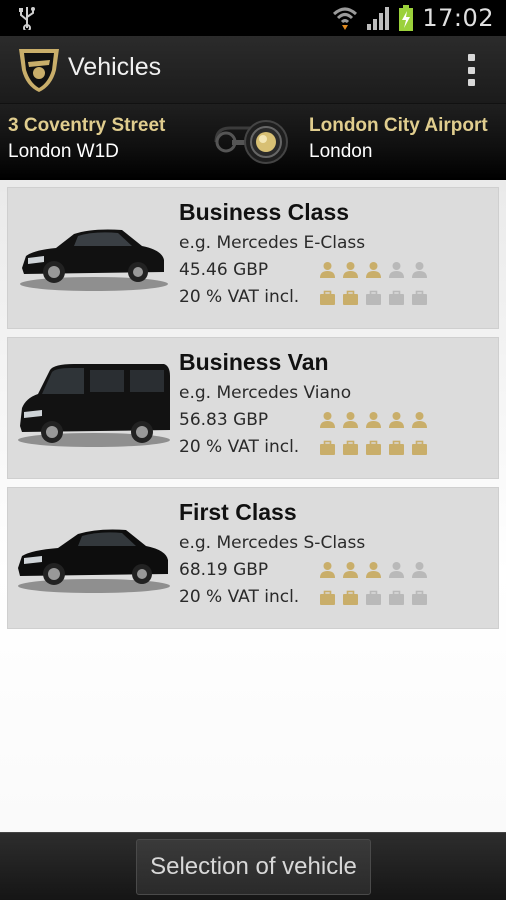 This screenshot has height=900, width=506. What do you see at coordinates (115, 67) in the screenshot?
I see `page-title: Vehicles` at bounding box center [115, 67].